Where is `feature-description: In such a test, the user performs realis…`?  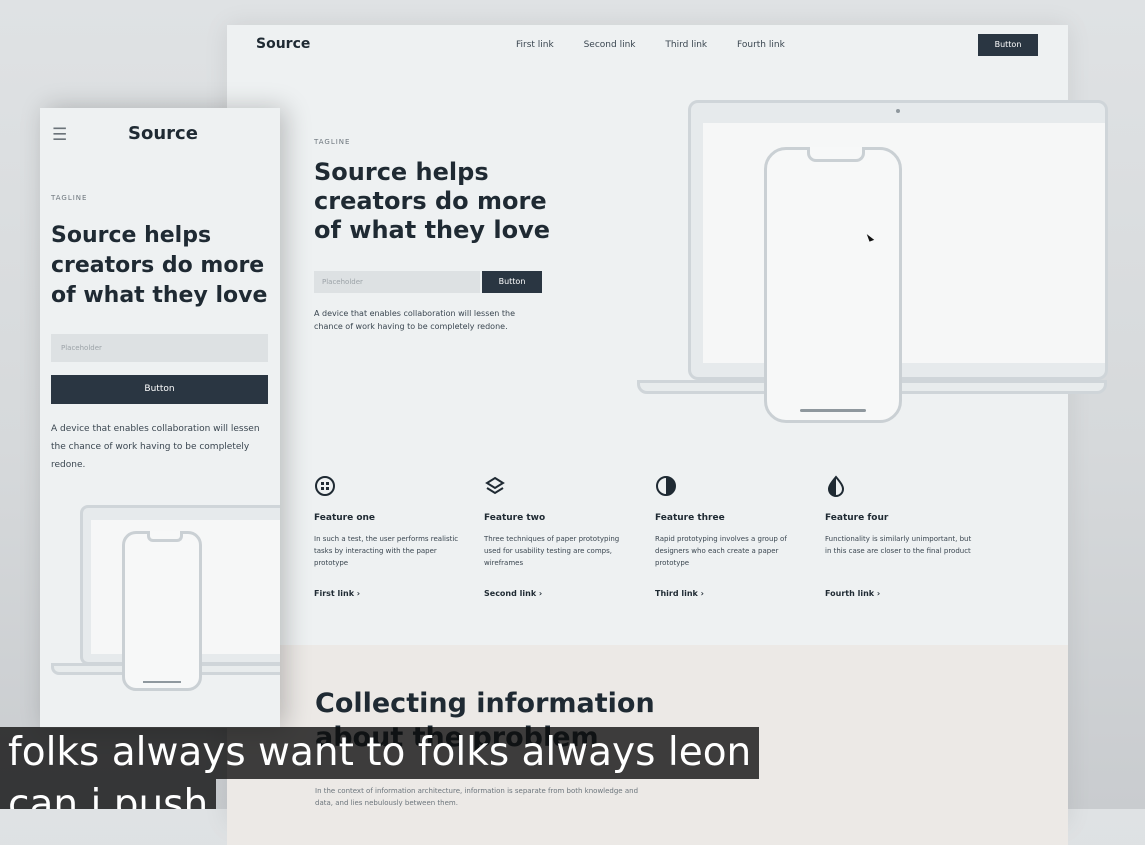 feature-description: In such a test, the user performs realis… is located at coordinates (386, 551).